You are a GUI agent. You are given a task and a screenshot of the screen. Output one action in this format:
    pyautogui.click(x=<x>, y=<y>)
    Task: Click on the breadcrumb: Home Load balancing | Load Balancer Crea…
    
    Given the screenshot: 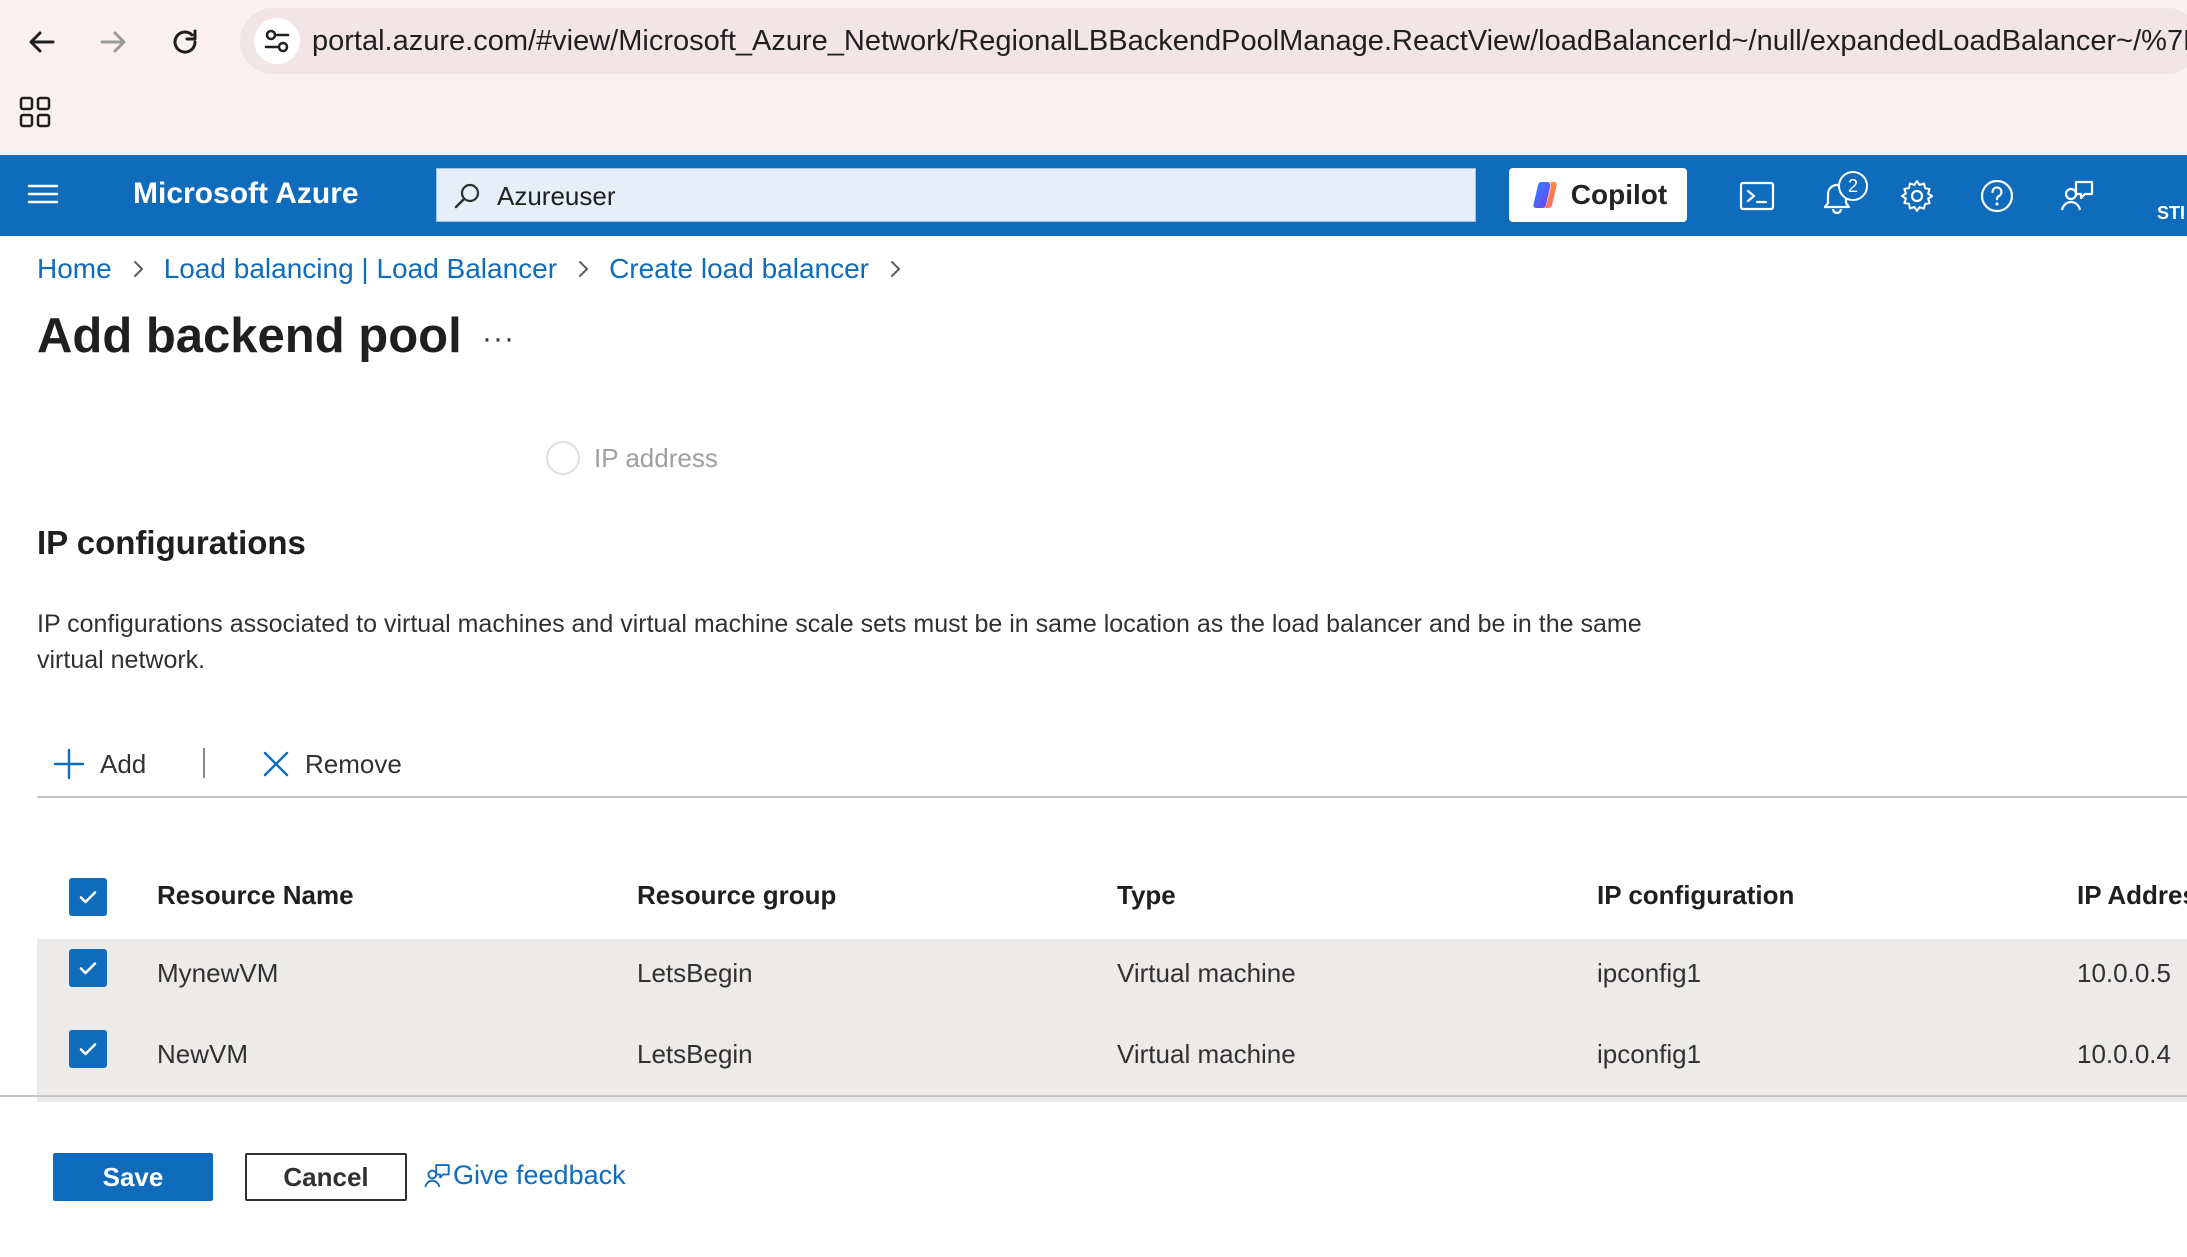 What is the action you would take?
    pyautogui.click(x=470, y=269)
    